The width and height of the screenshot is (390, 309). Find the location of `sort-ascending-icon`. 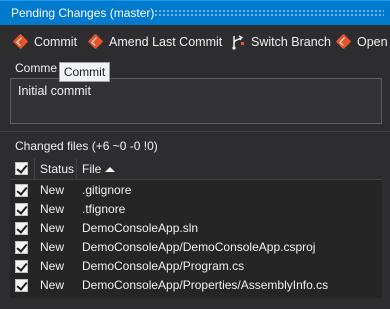

sort-ascending-icon is located at coordinates (110, 169).